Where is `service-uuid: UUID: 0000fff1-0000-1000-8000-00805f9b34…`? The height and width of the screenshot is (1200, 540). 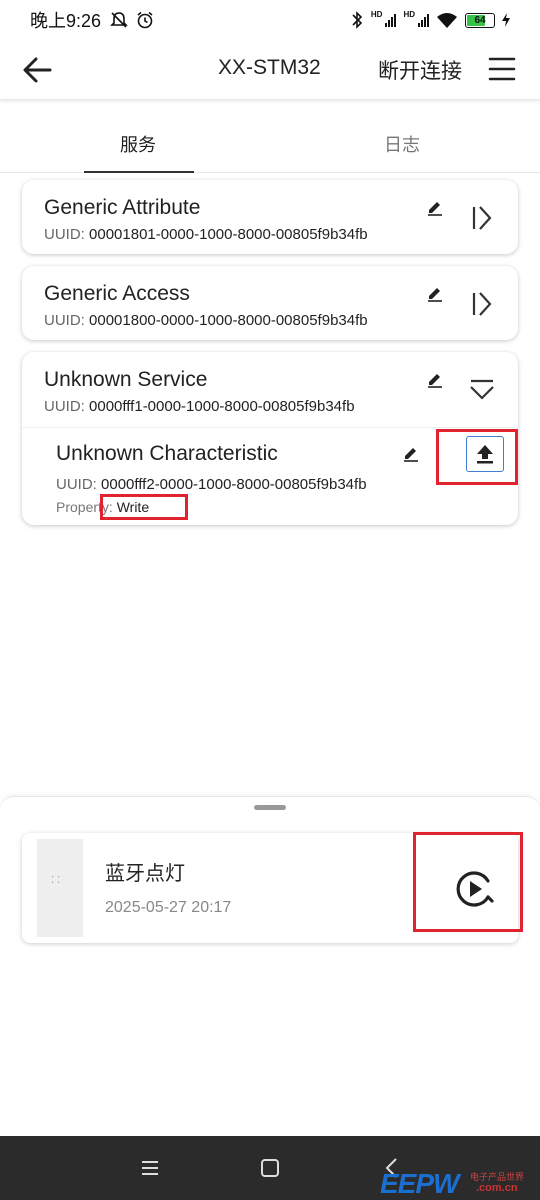 service-uuid: UUID: 0000fff1-0000-1000-8000-00805f9b34… is located at coordinates (199, 406).